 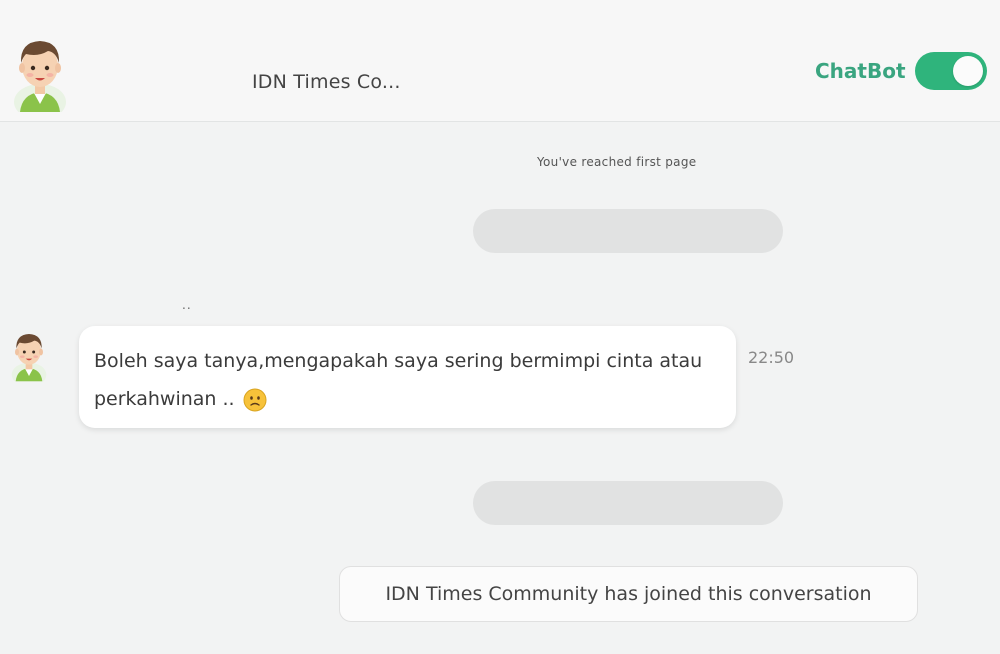 What do you see at coordinates (771, 357) in the screenshot?
I see `message-timestamp: 22:50` at bounding box center [771, 357].